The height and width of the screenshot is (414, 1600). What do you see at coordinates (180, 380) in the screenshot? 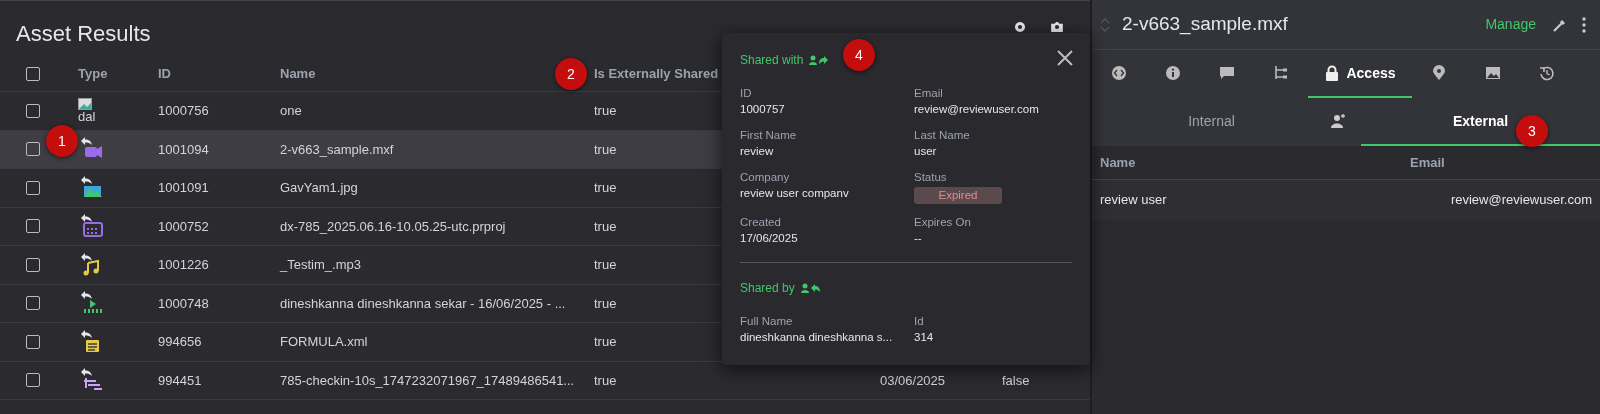
I see `table-cell: 994451` at bounding box center [180, 380].